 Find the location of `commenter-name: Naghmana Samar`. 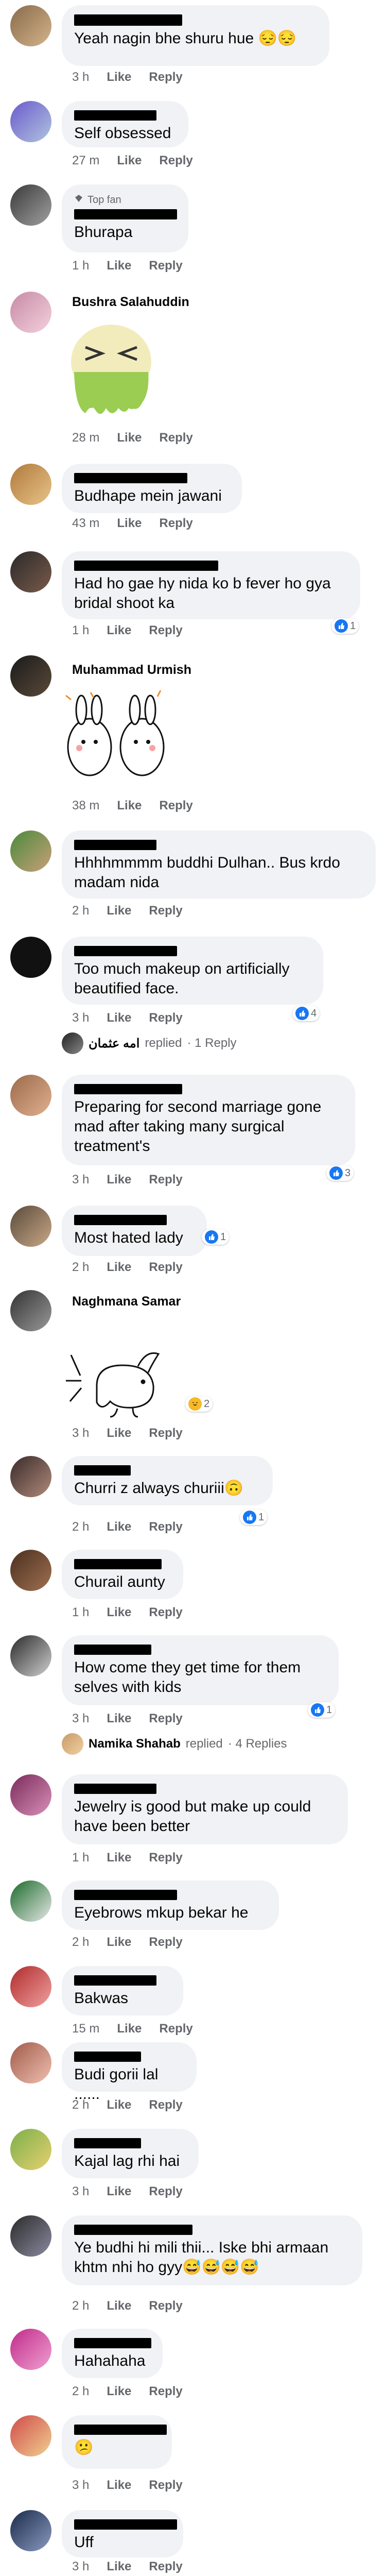

commenter-name: Naghmana Samar is located at coordinates (127, 1301).